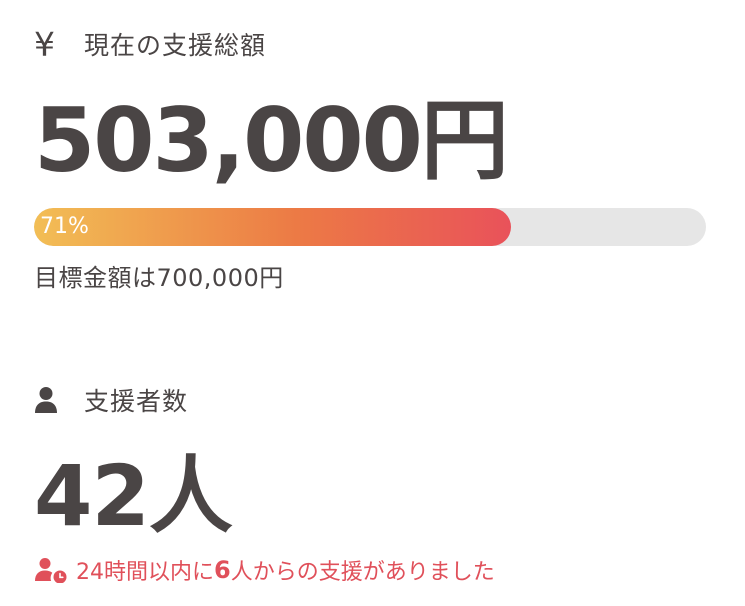 Image resolution: width=745 pixels, height=606 pixels. I want to click on total-support-label-row: ¥ 現在の支援総額, so click(374, 44).